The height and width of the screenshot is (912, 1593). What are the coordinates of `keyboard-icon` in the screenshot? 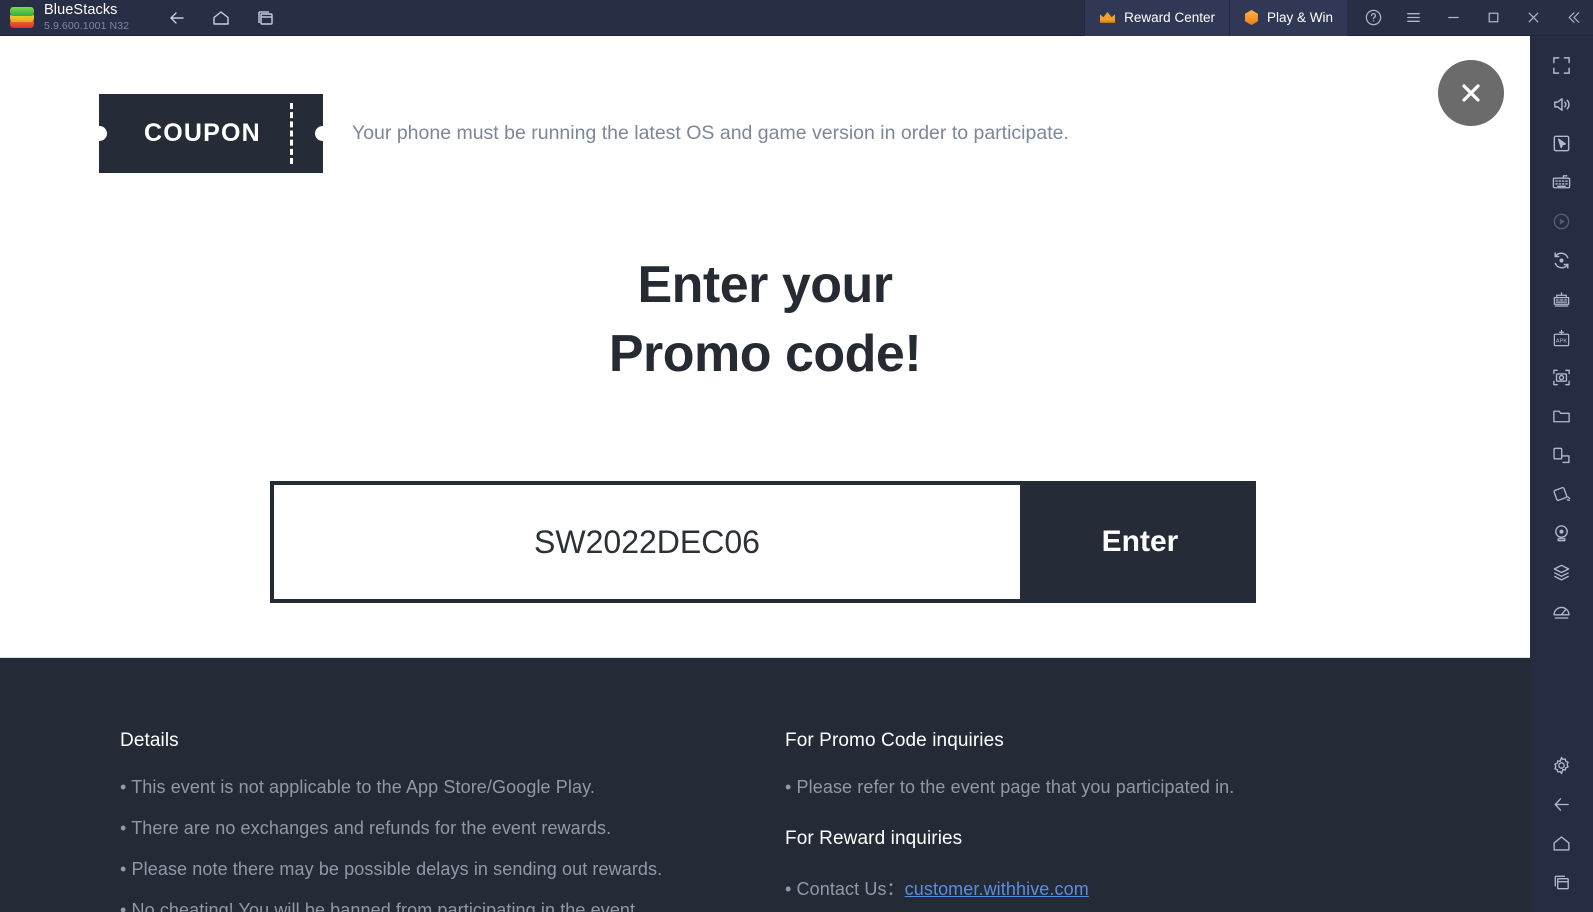 It's located at (1561, 182).